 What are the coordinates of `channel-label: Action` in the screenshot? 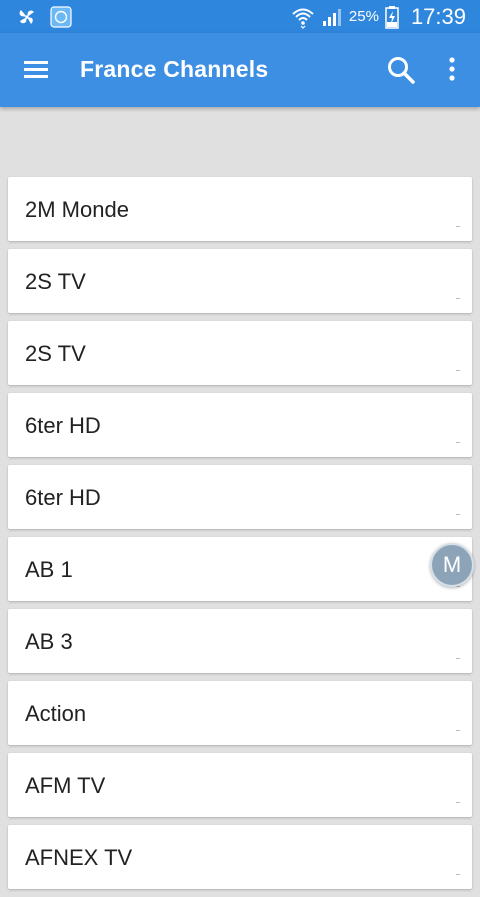 It's located at (56, 713).